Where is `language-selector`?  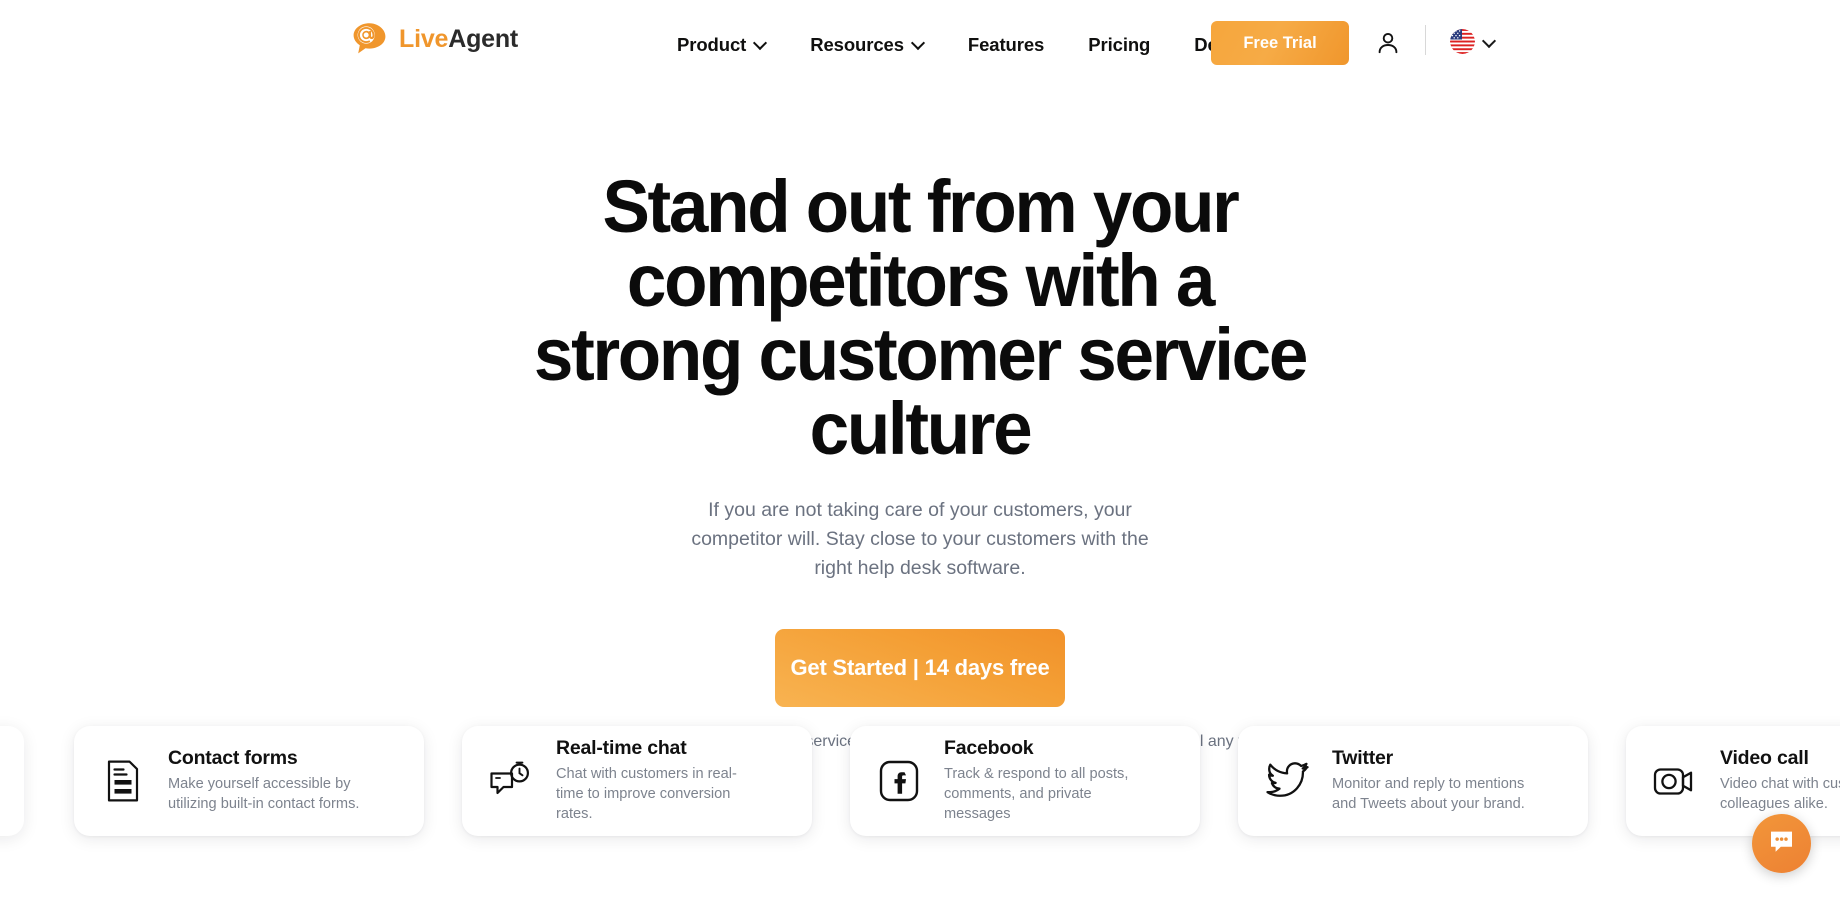 language-selector is located at coordinates (1472, 41).